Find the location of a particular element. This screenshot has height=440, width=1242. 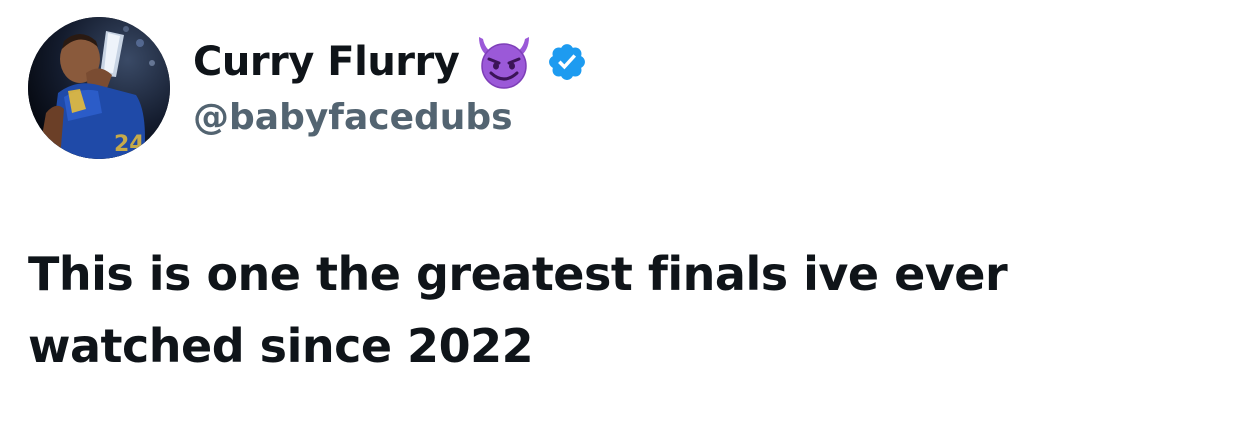

avatar-image: 24 is located at coordinates (99, 88).